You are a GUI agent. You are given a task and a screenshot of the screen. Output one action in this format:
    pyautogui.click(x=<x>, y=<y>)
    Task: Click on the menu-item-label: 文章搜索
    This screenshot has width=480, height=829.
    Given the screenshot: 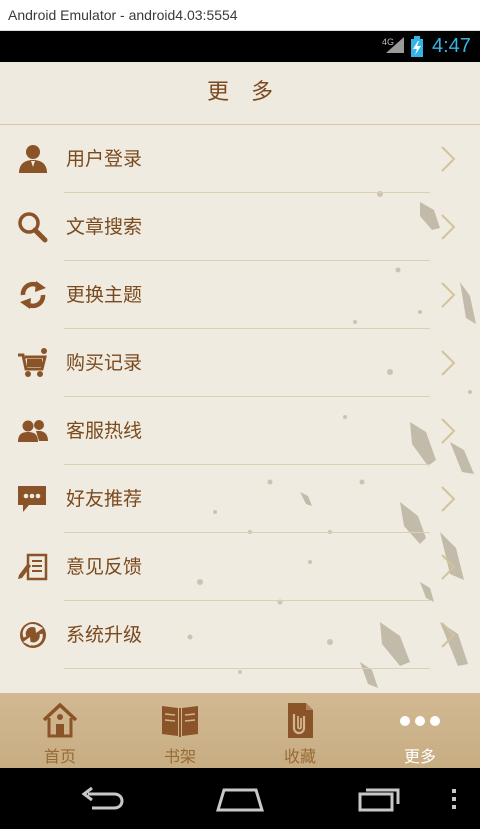 What is the action you would take?
    pyautogui.click(x=104, y=227)
    